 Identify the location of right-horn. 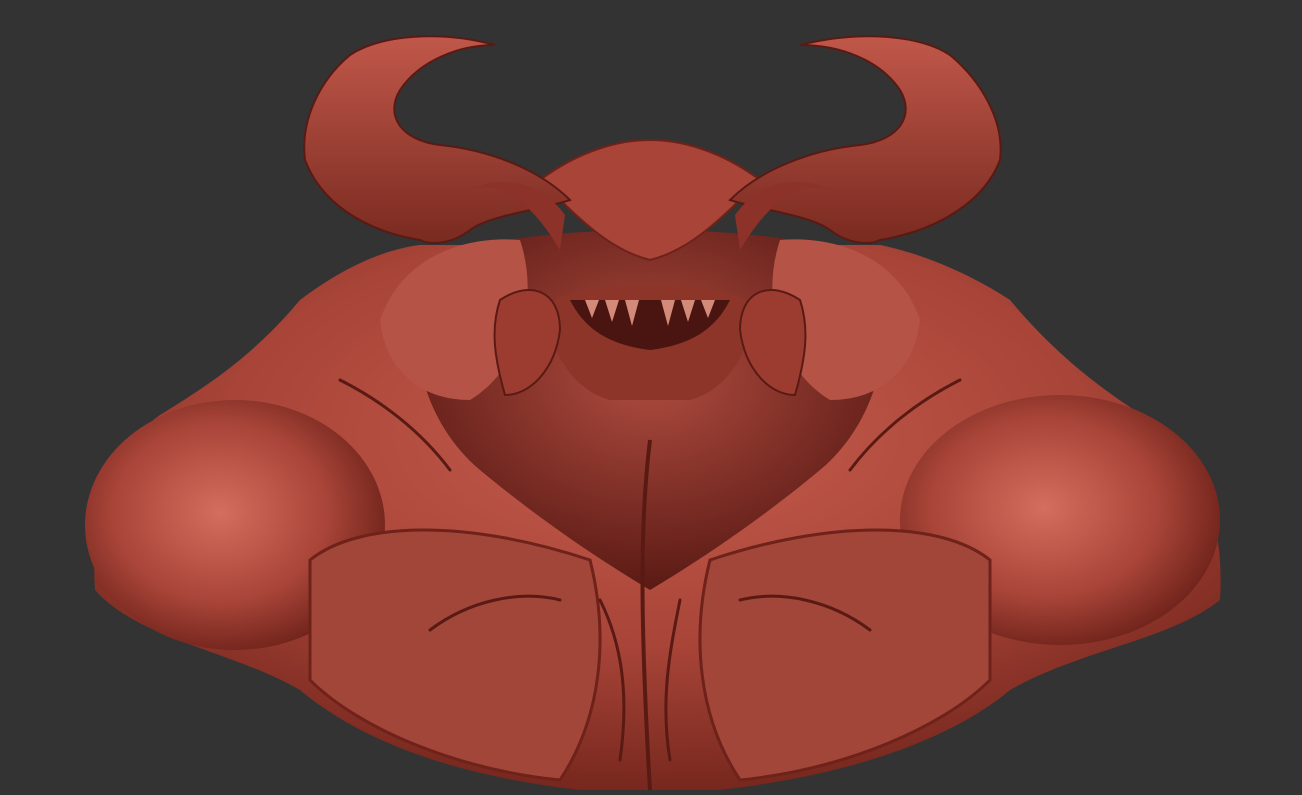
(865, 139).